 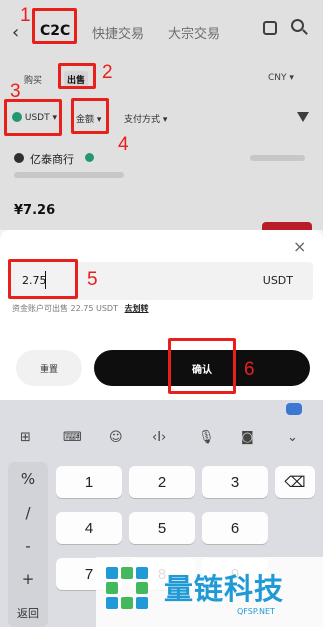 What do you see at coordinates (292, 437) in the screenshot?
I see `keyboard-collapse-icon: ⌄` at bounding box center [292, 437].